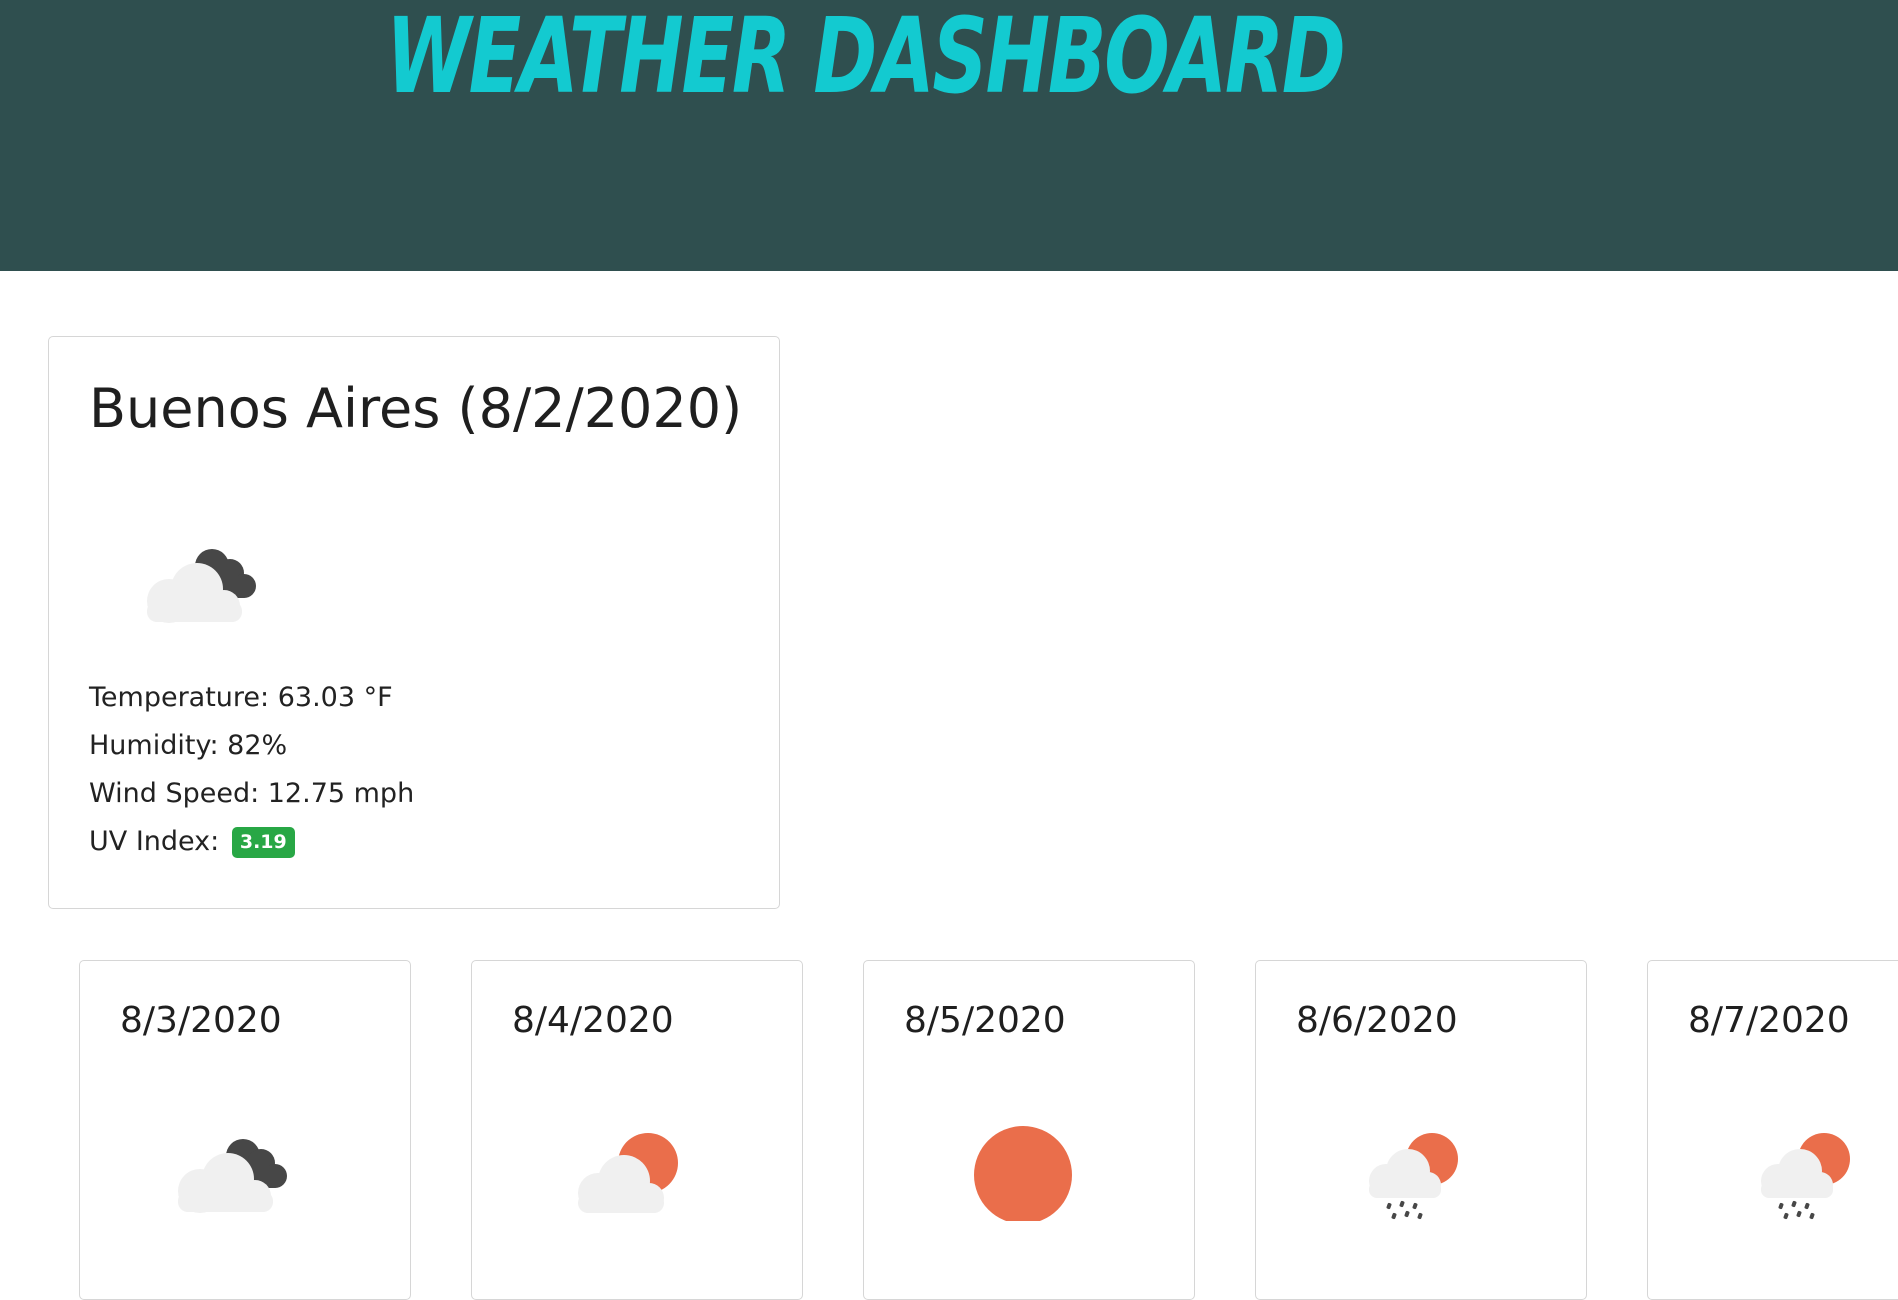 Image resolution: width=1898 pixels, height=1300 pixels. Describe the element at coordinates (245, 1130) in the screenshot. I see `forecast-card: 8/3/2020` at that location.